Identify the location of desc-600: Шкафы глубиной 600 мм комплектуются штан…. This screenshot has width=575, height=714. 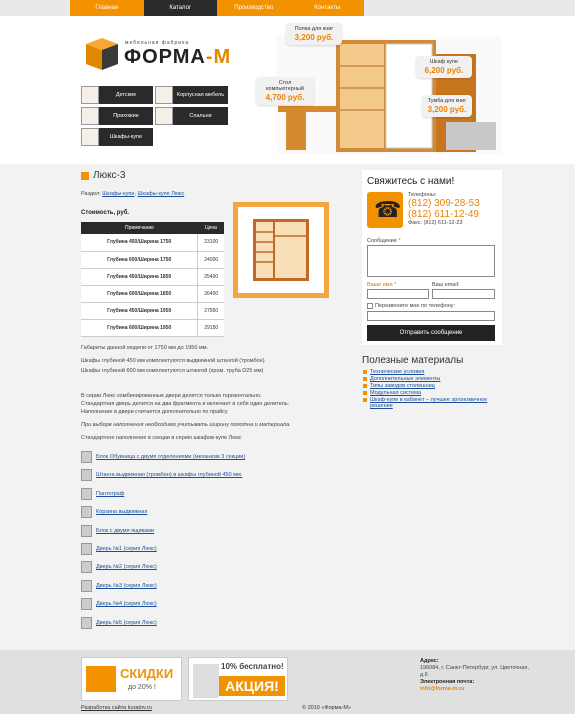
(172, 371).